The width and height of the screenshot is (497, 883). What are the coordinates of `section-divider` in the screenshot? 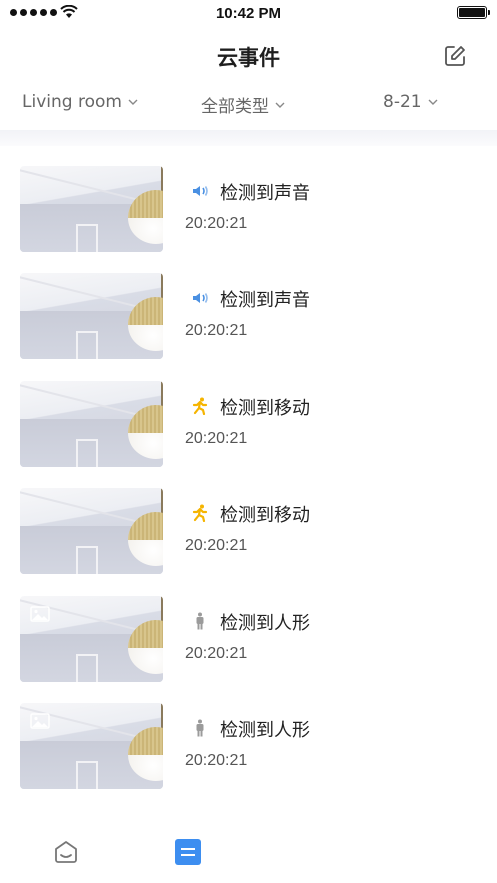 It's located at (248, 138).